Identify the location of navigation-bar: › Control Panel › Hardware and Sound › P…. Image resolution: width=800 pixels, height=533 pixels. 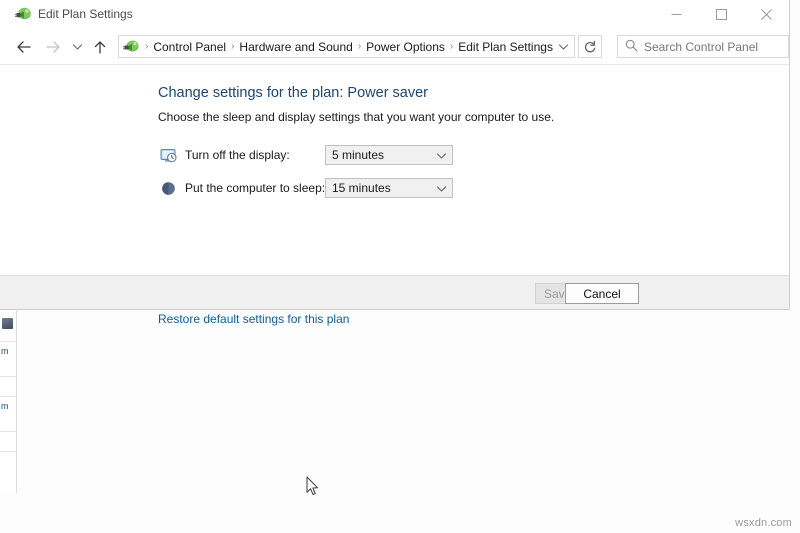
(394, 47).